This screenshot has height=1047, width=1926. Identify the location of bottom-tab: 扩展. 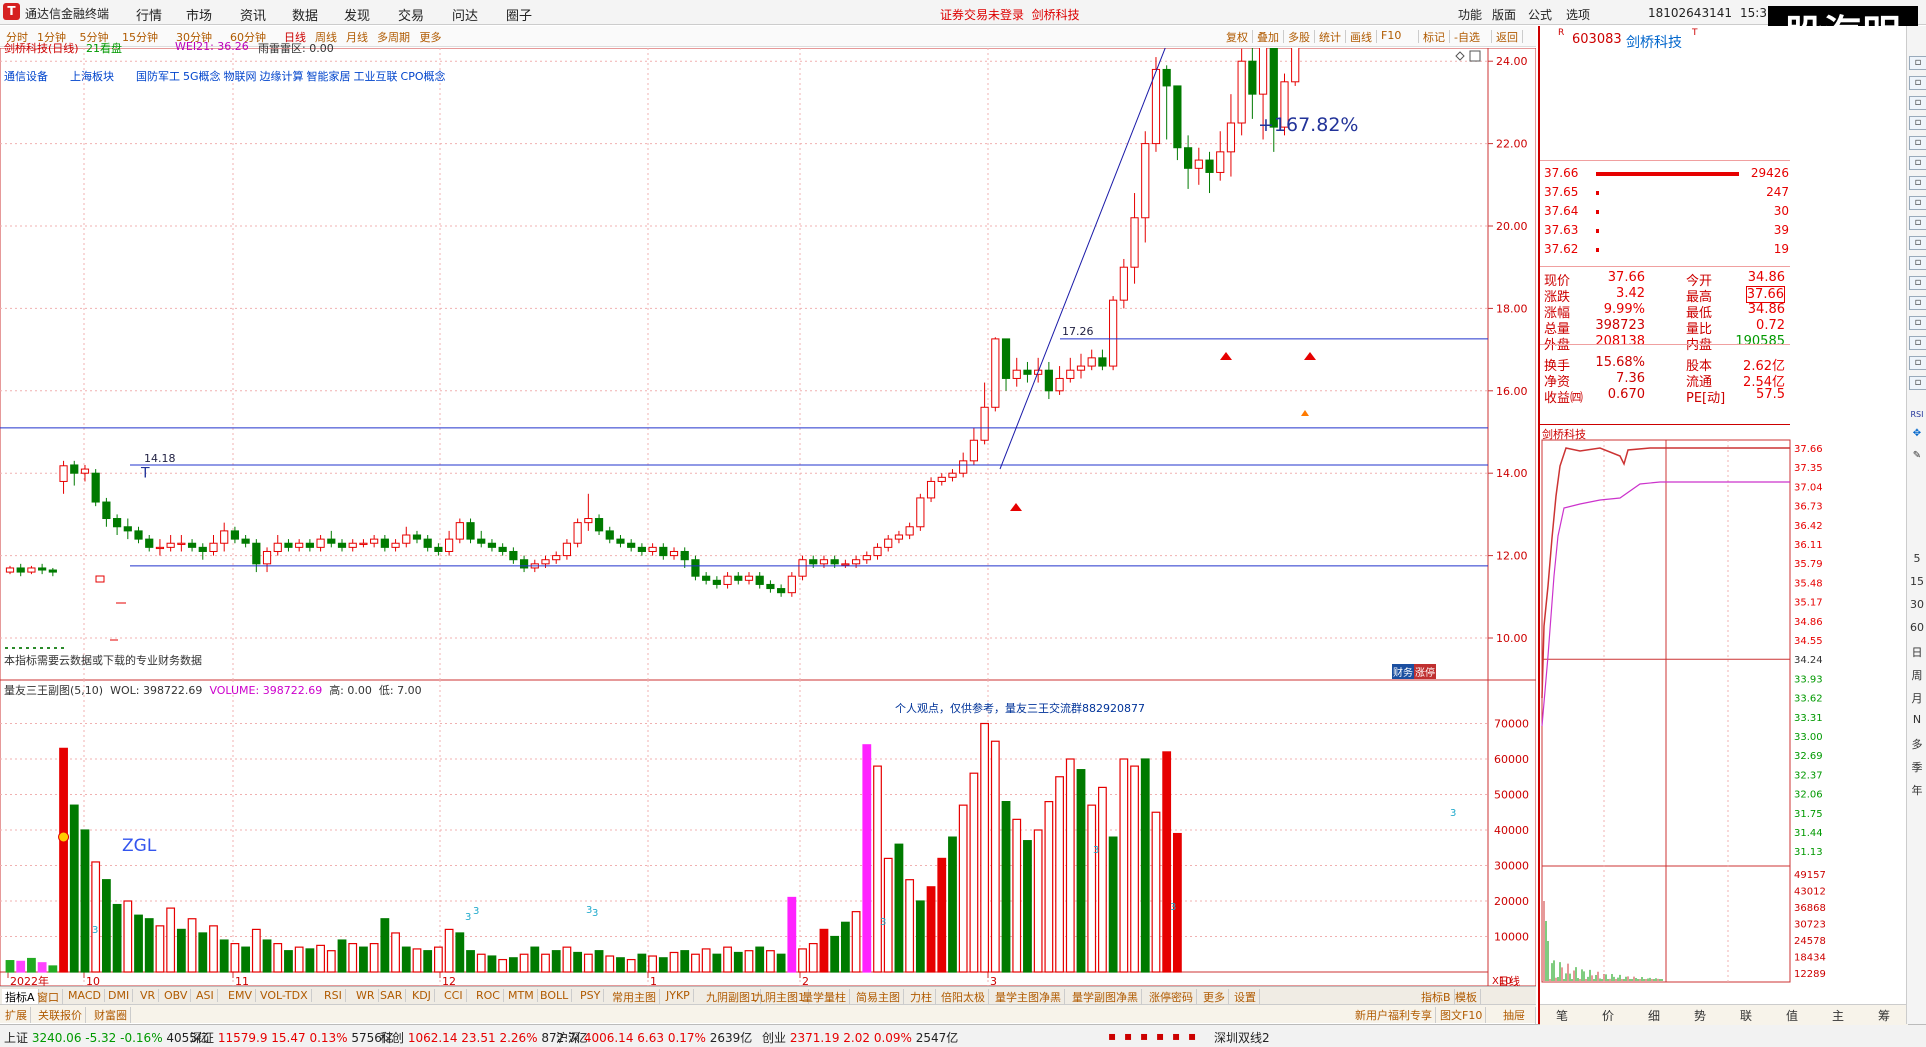
(16, 1015).